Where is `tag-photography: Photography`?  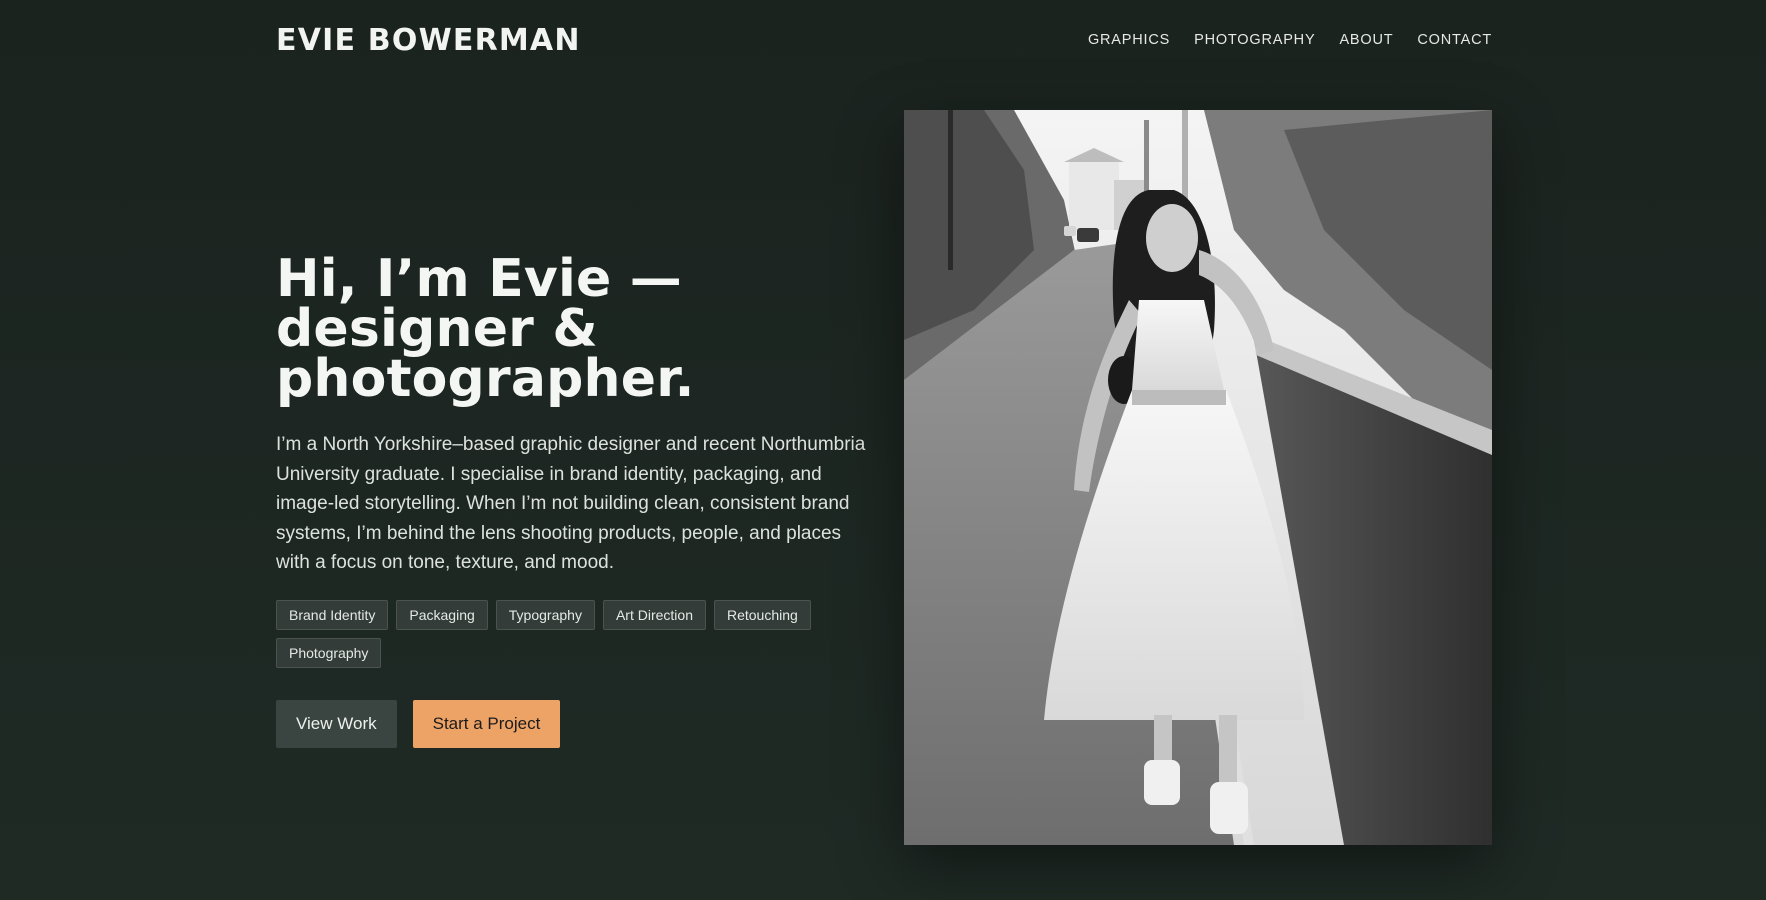 tag-photography: Photography is located at coordinates (329, 652).